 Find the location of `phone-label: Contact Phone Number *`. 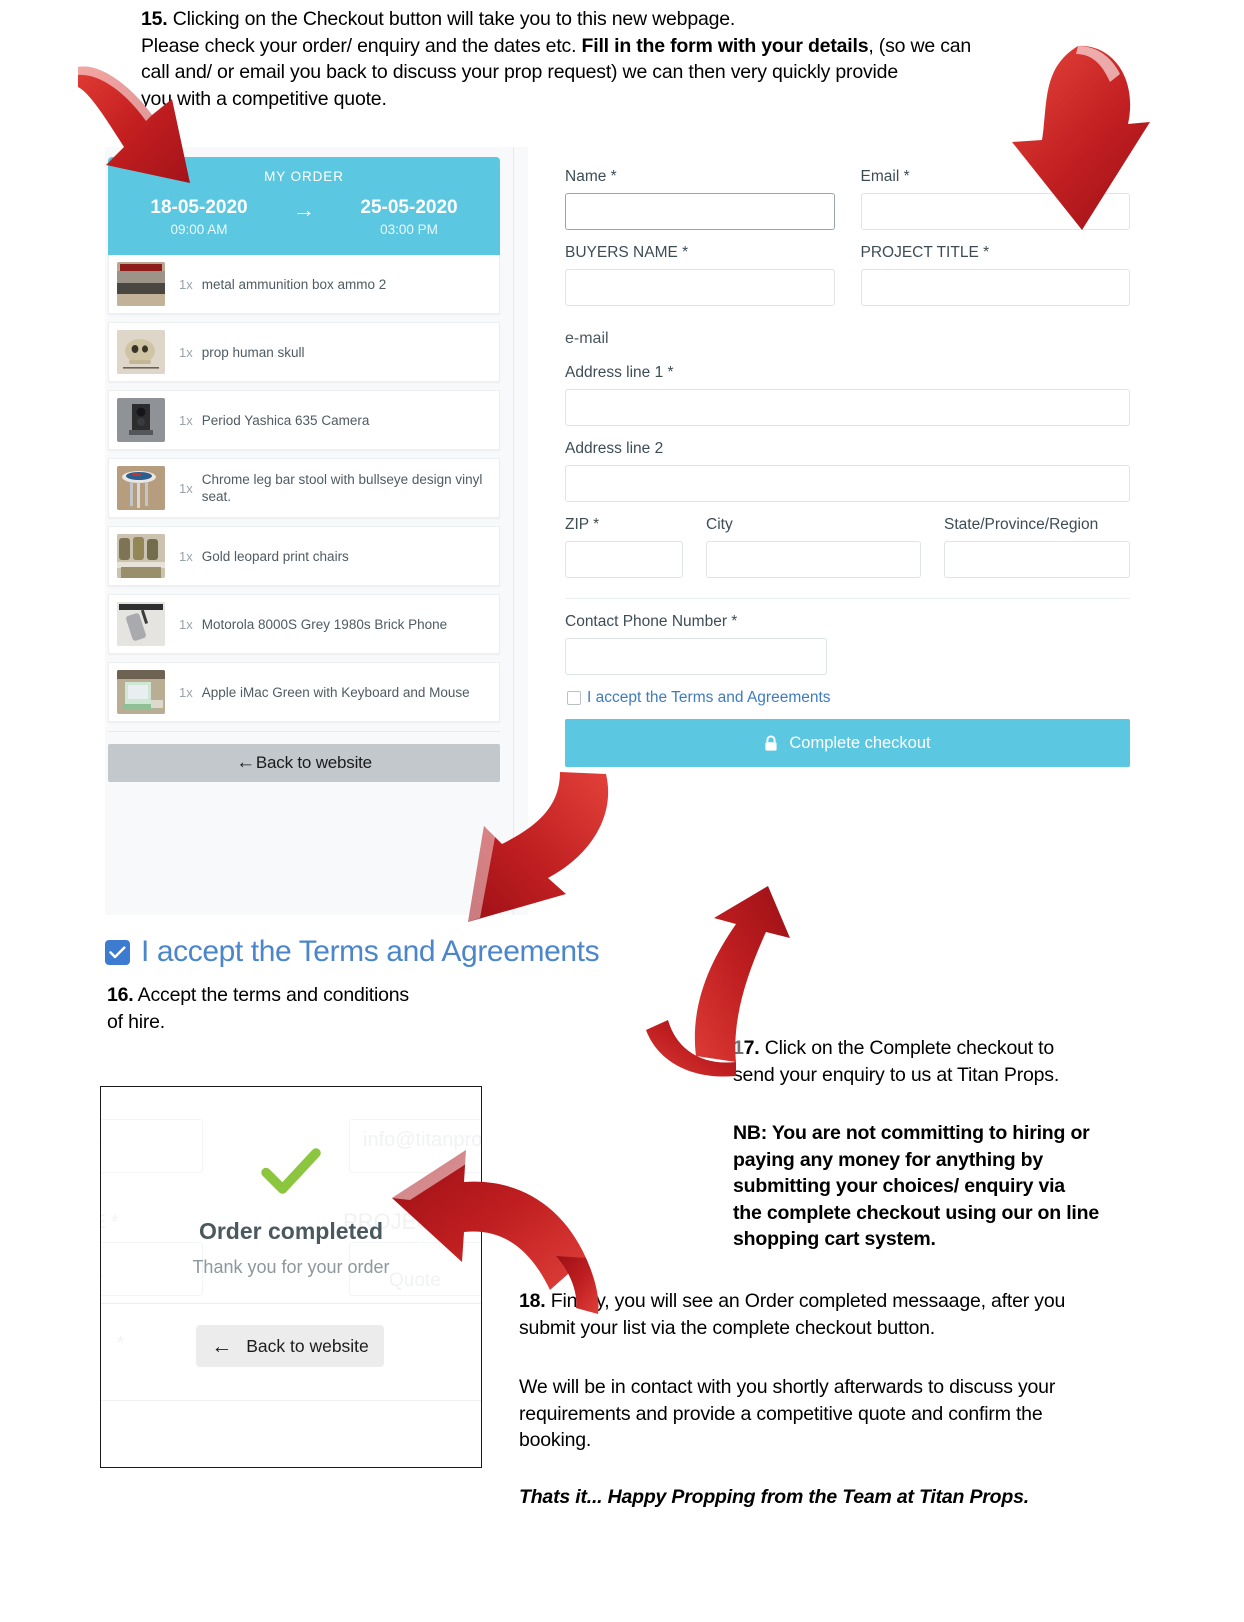

phone-label: Contact Phone Number * is located at coordinates (651, 621).